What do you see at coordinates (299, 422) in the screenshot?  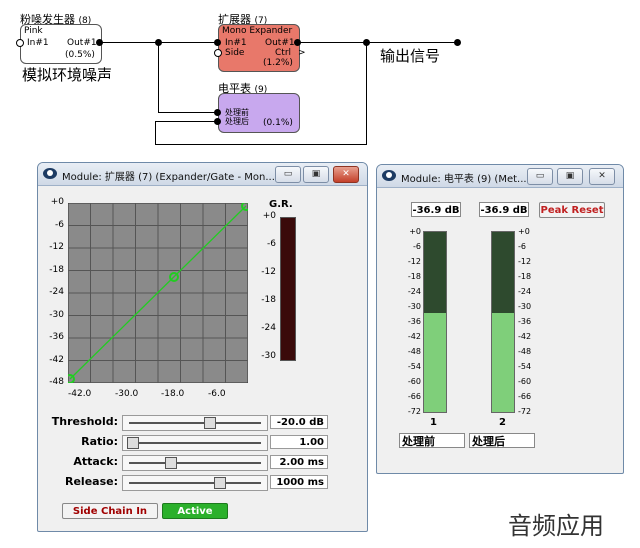 I see `param-value: -20.0 dB` at bounding box center [299, 422].